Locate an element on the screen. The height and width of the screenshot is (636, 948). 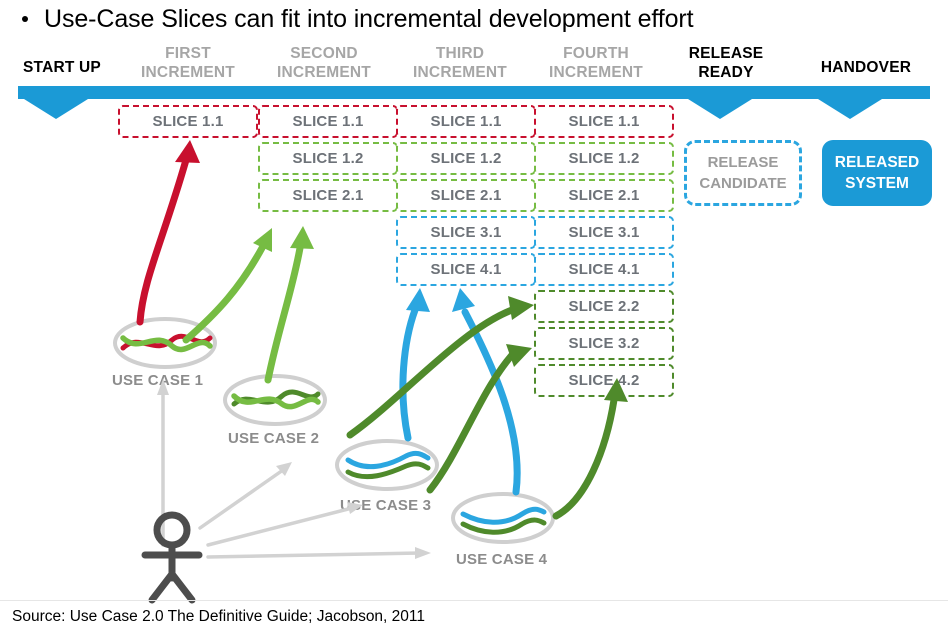
released-system-box: RELEASED SYSTEM is located at coordinates (877, 173).